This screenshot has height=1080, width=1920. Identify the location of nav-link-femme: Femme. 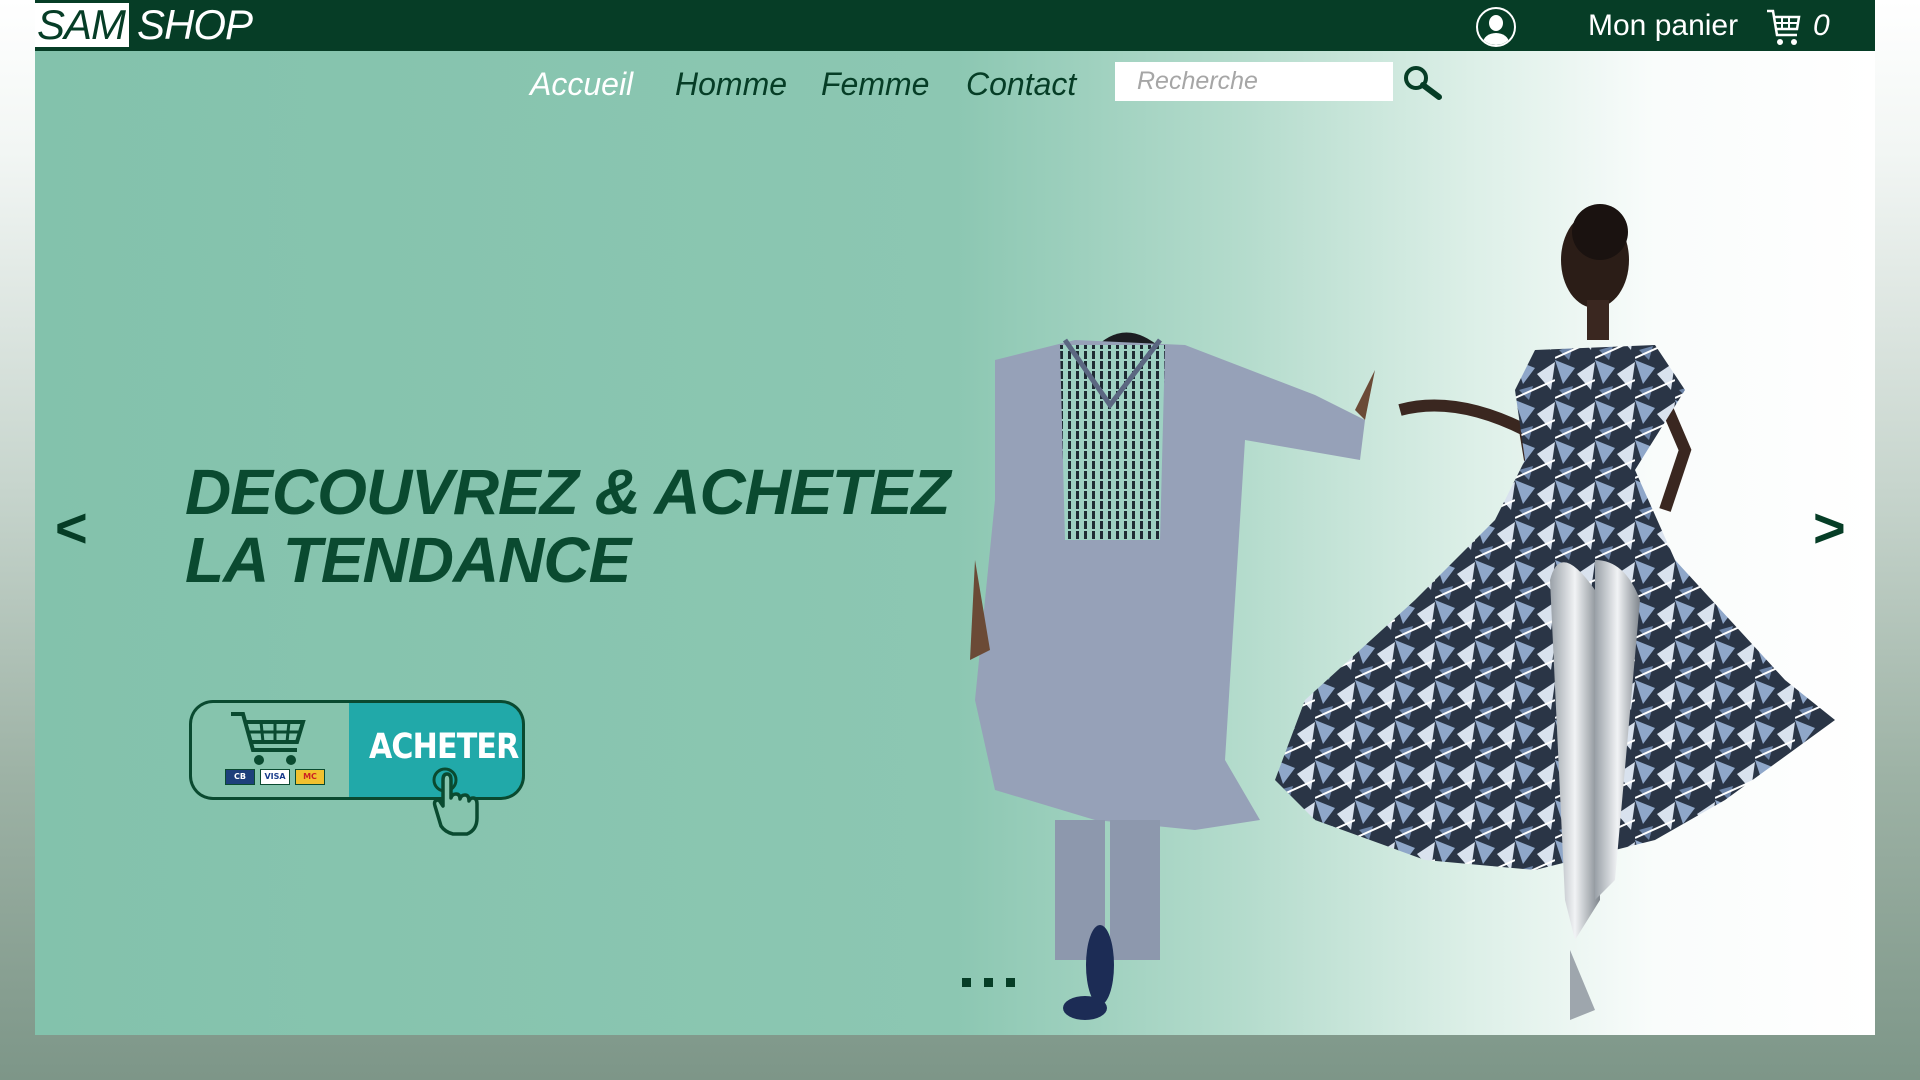
(875, 84).